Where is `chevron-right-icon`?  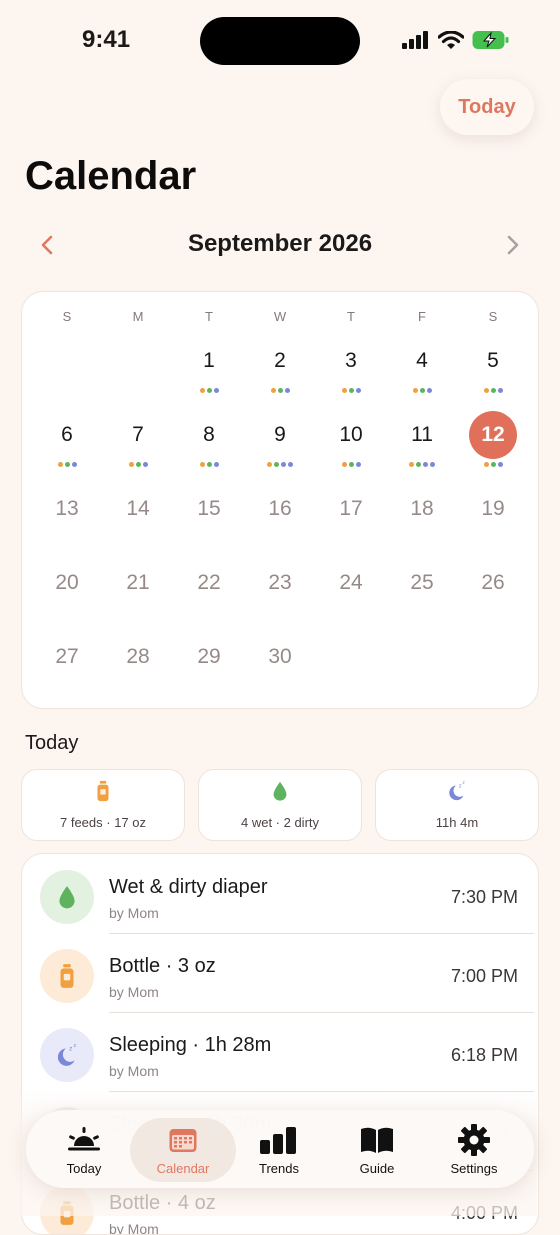 chevron-right-icon is located at coordinates (513, 245).